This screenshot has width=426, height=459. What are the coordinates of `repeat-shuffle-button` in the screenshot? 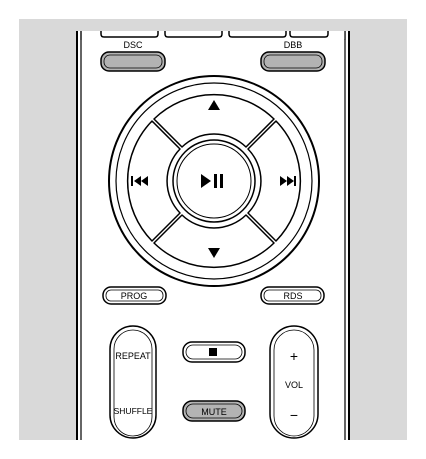 It's located at (133, 382).